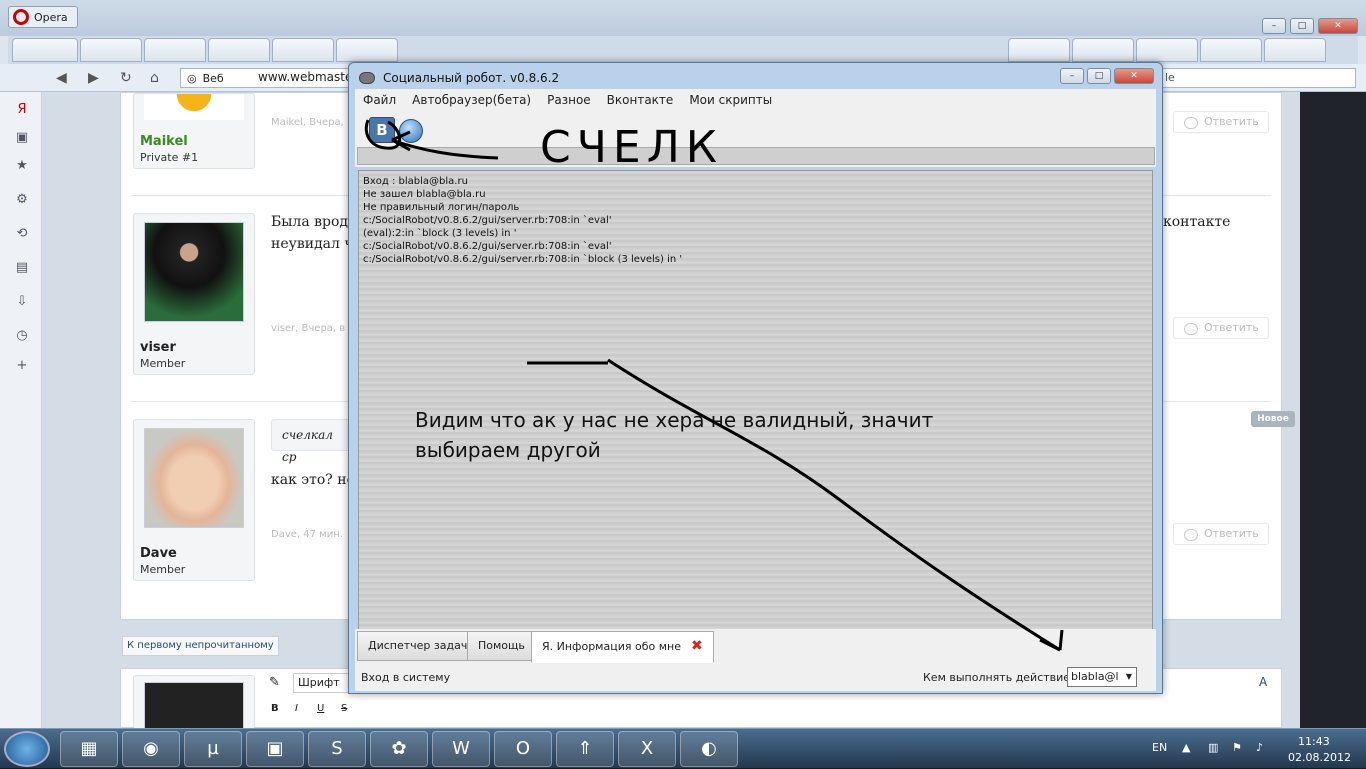 This screenshot has width=1366, height=769. I want to click on strike-icon: S, so click(344, 708).